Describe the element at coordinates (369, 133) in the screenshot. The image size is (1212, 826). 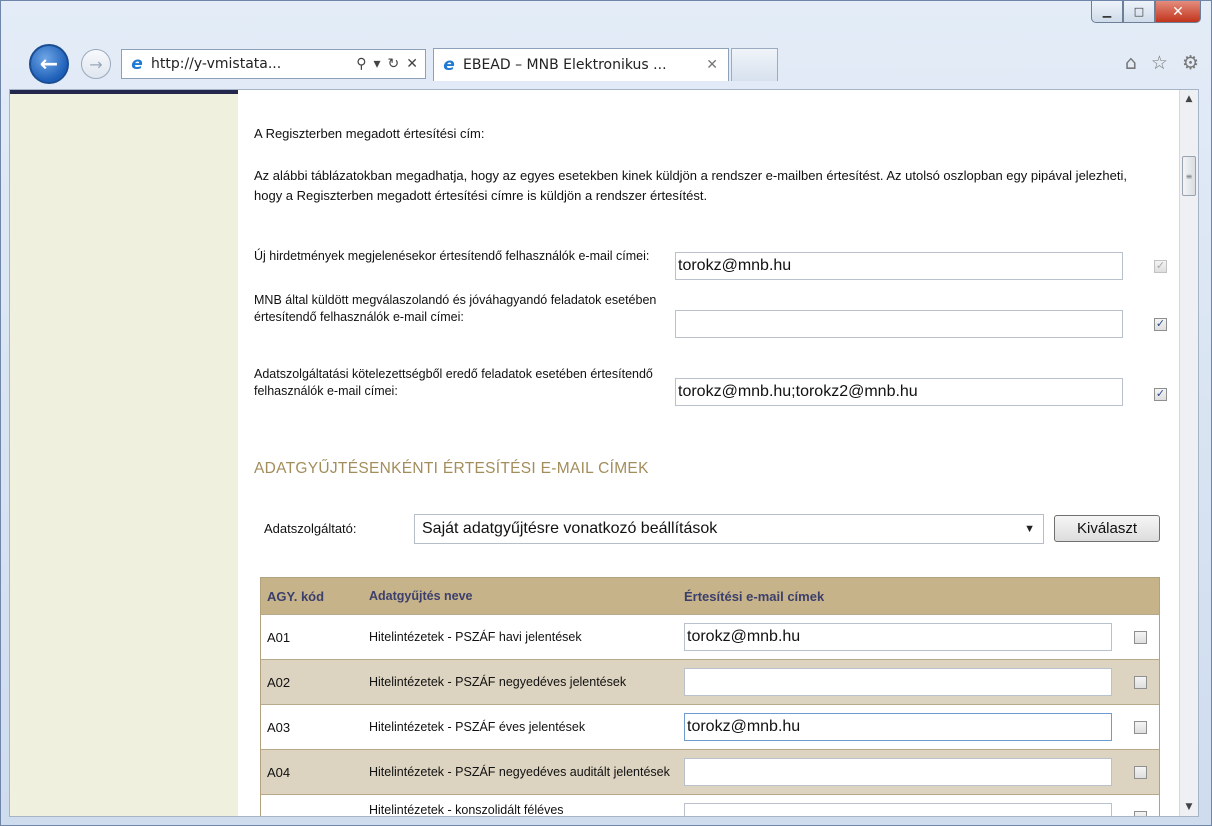
I see `notice-address-label: A Regiszterben megadott értesítési cím:` at that location.